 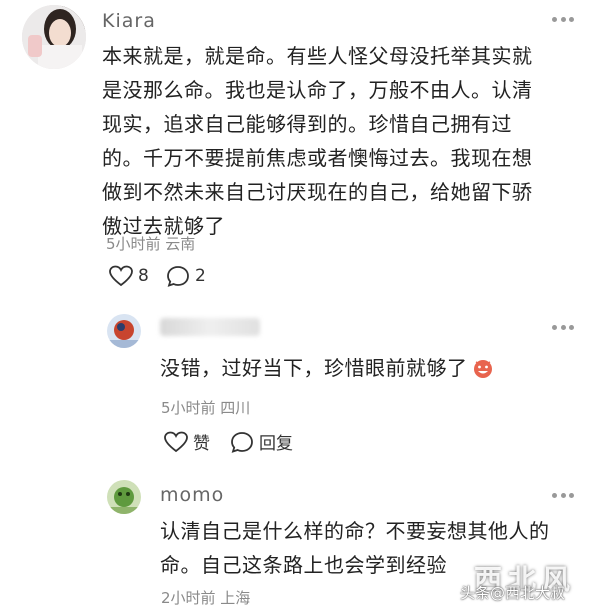 I want to click on reply-1-like-button: 赞, so click(x=186, y=441).